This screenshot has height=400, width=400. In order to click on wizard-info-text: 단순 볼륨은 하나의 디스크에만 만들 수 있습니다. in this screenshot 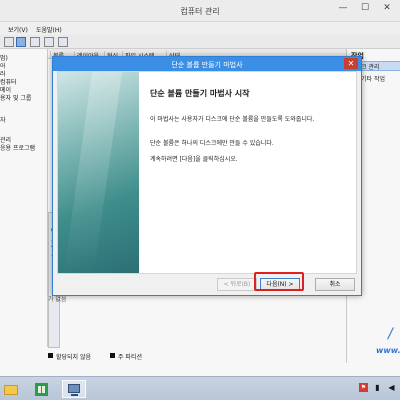, I will do `click(212, 143)`.